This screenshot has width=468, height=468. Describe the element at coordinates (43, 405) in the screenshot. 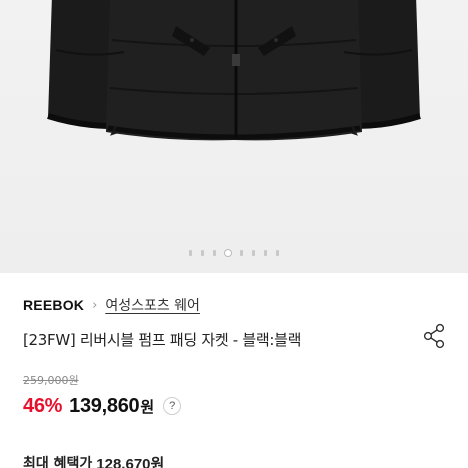

I see `discount-rate: 46%` at that location.